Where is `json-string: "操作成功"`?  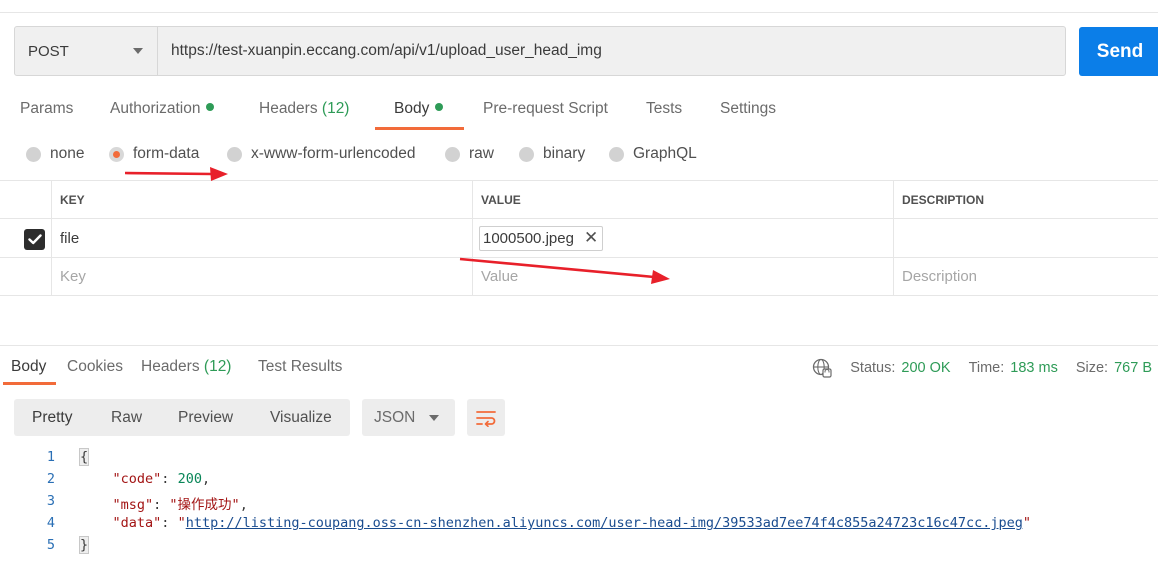
json-string: "操作成功" is located at coordinates (204, 505).